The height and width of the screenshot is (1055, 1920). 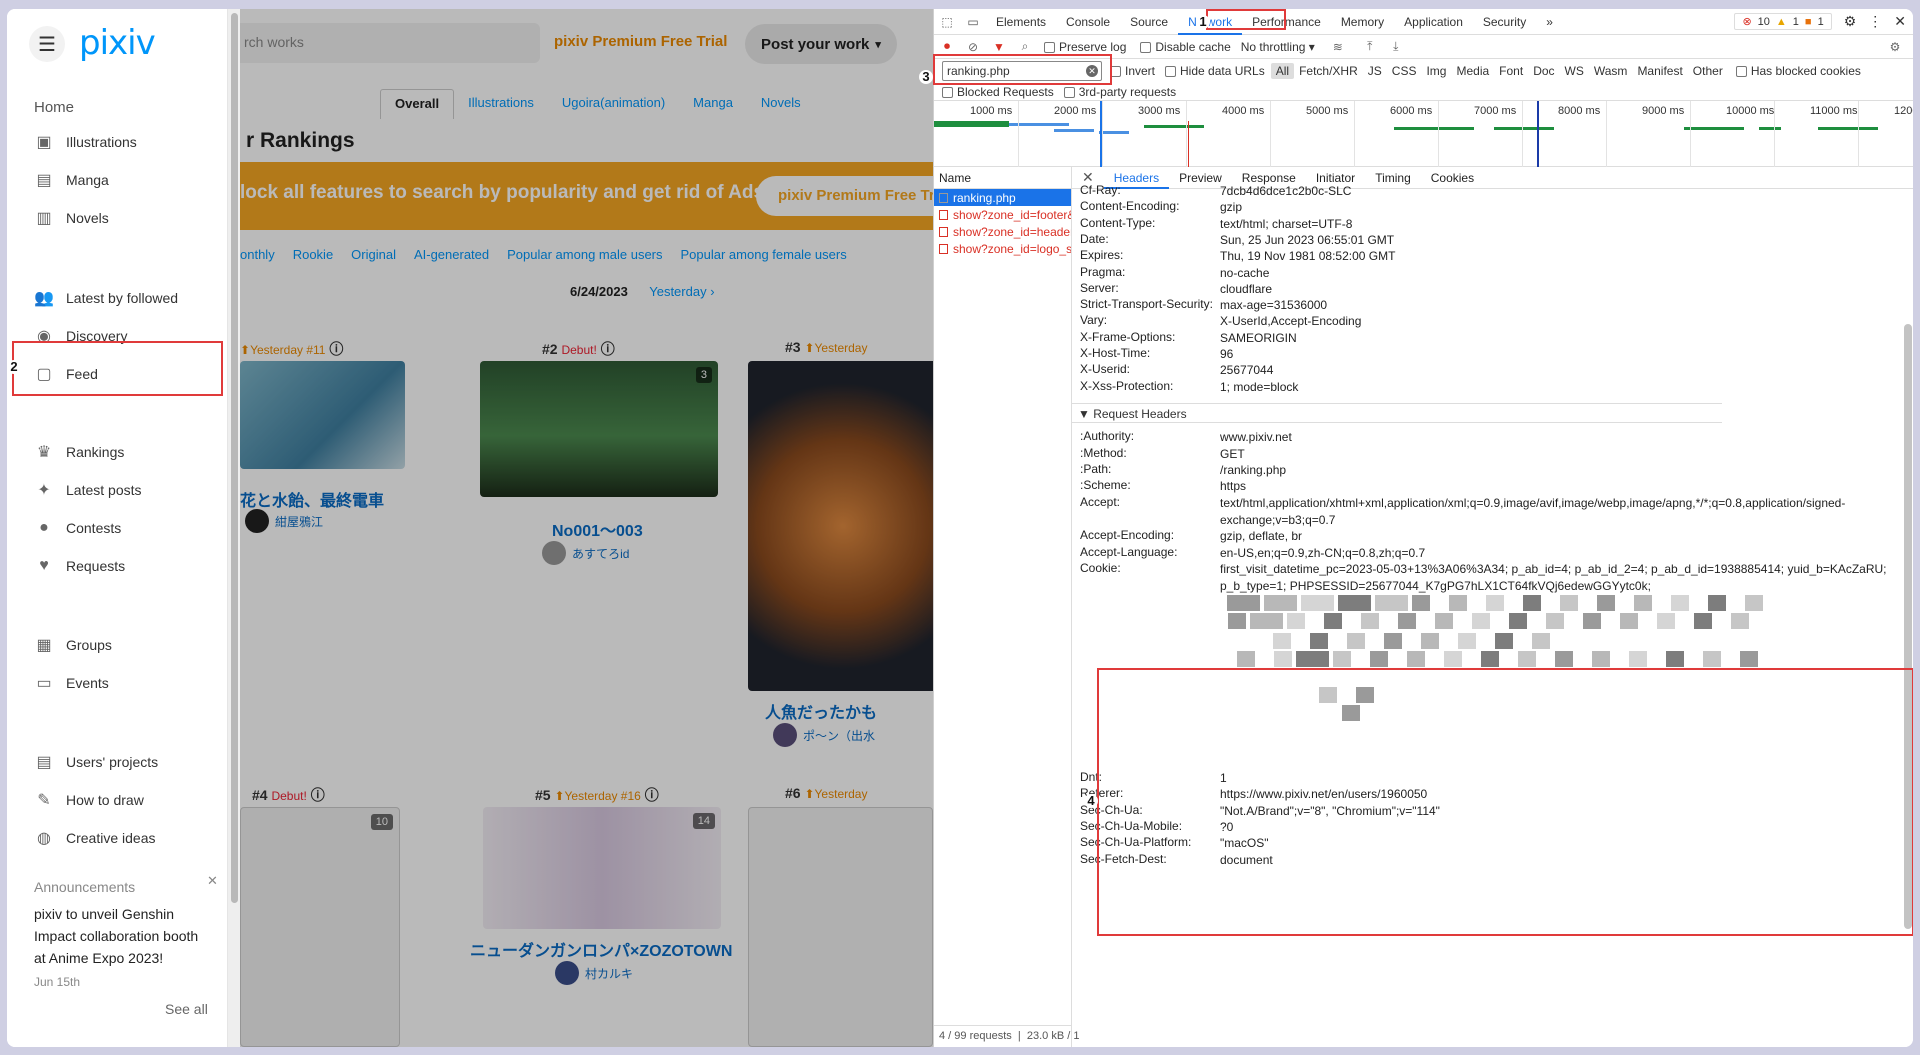 I want to click on request-headers-section: ▼ Request Headers, so click(x=1397, y=413).